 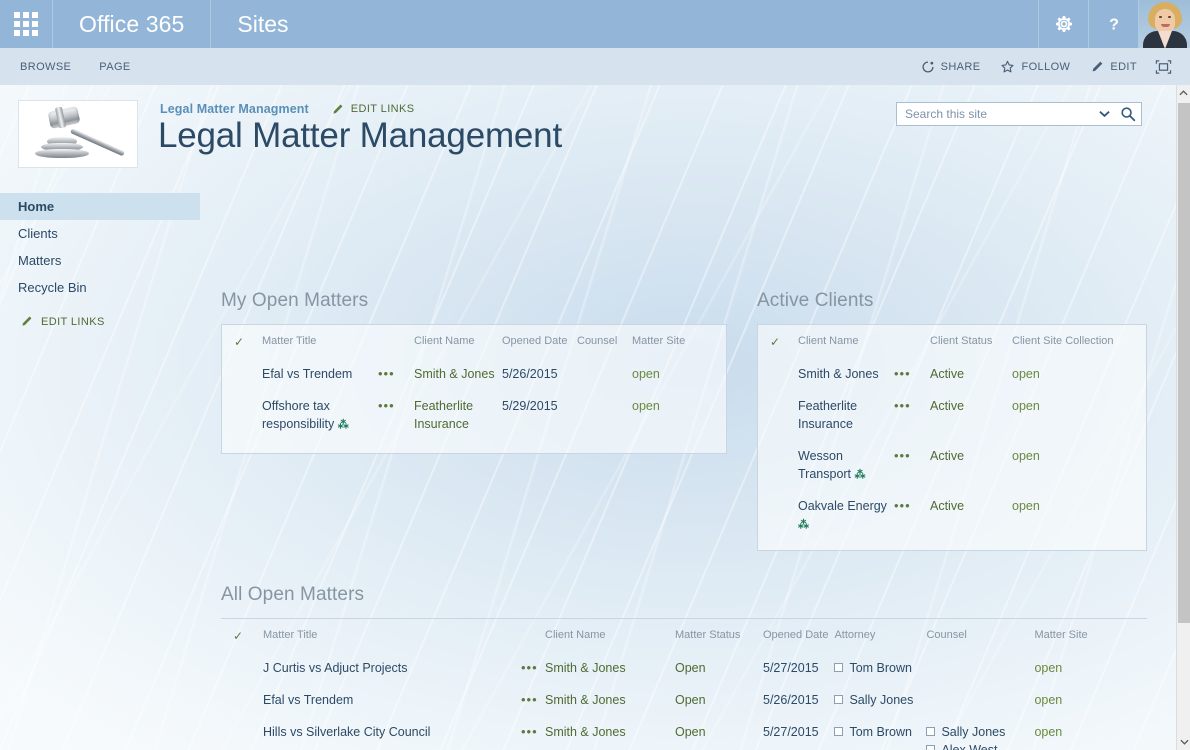 I want to click on scroll-up-button, so click(x=1183, y=93).